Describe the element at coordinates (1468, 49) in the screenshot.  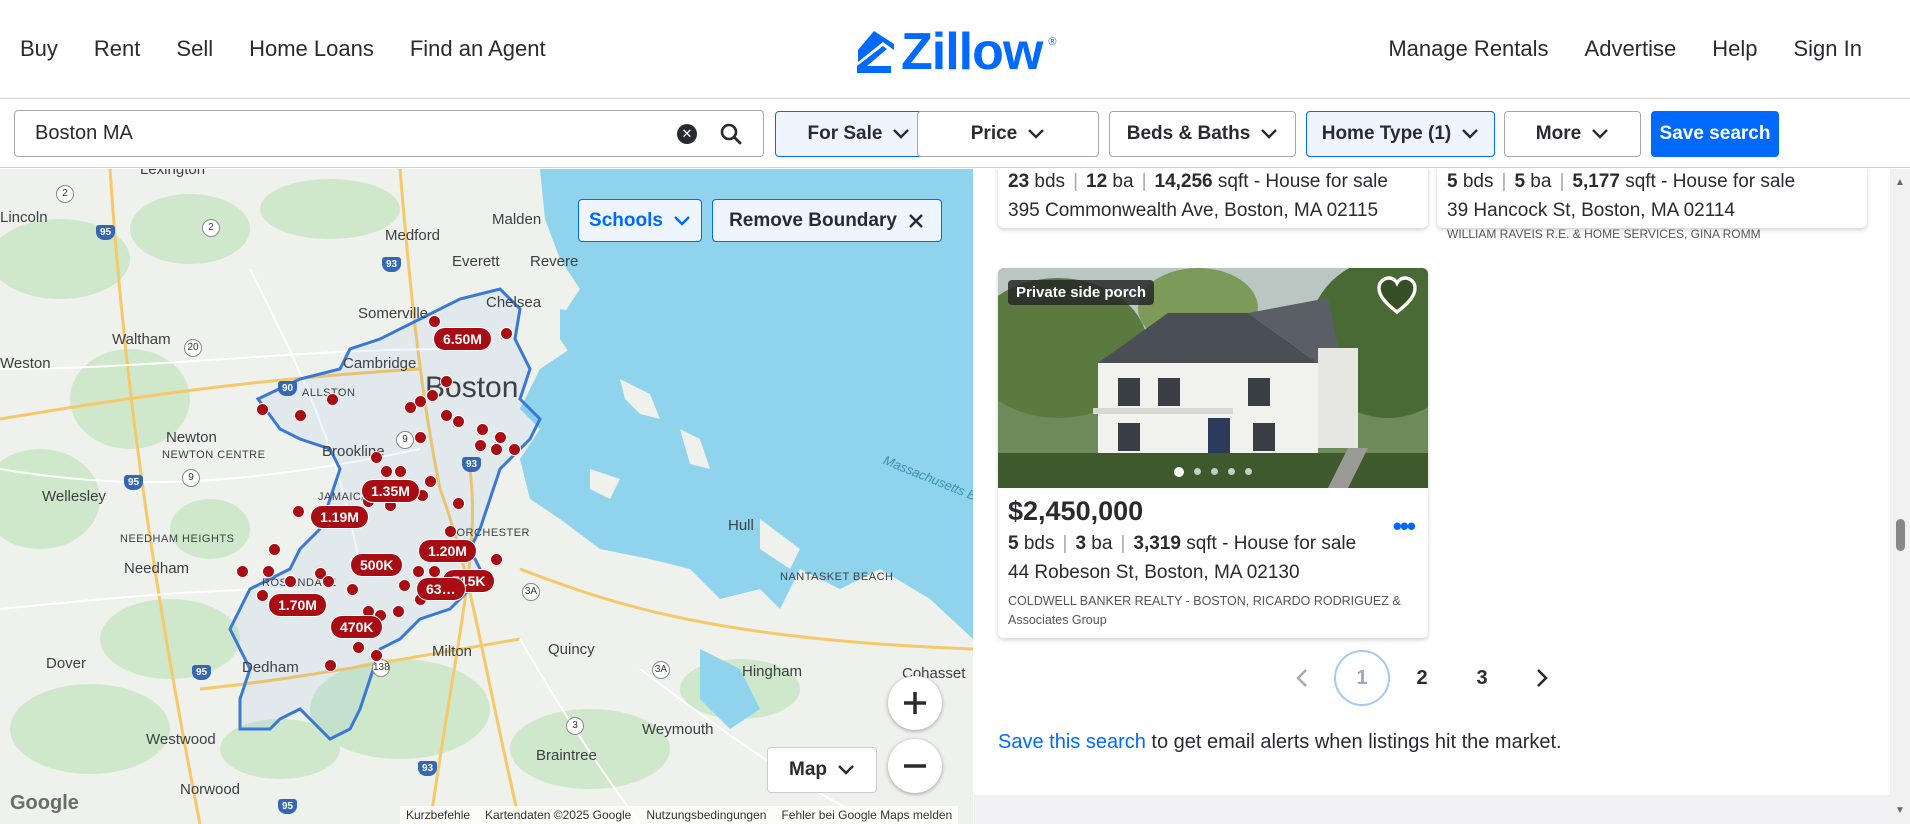
I see `nav-manage-rentals: Manage Rentals` at that location.